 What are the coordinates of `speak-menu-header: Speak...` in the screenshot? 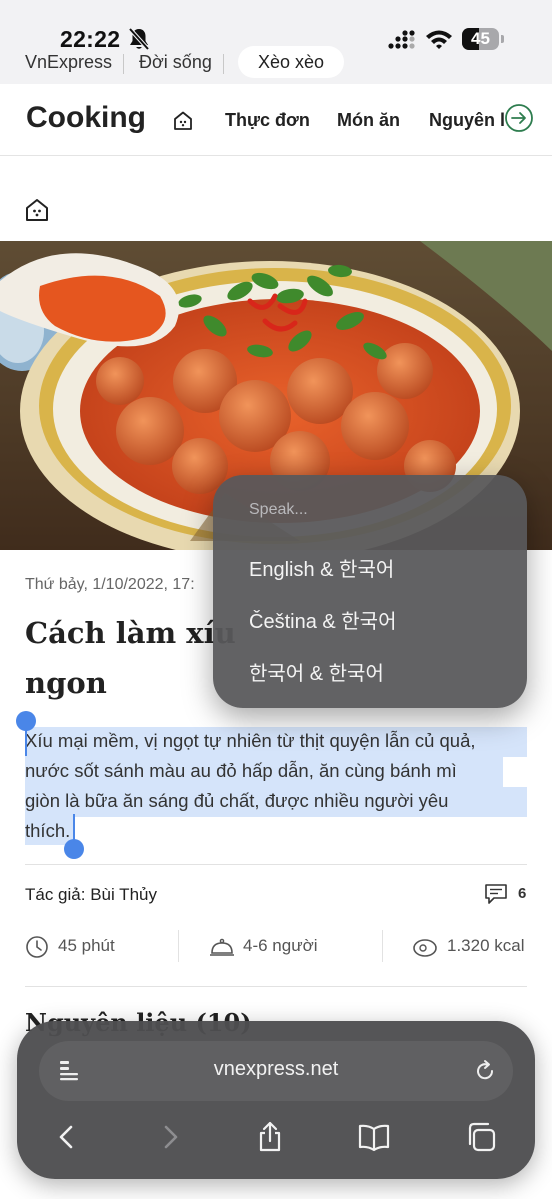 It's located at (278, 509).